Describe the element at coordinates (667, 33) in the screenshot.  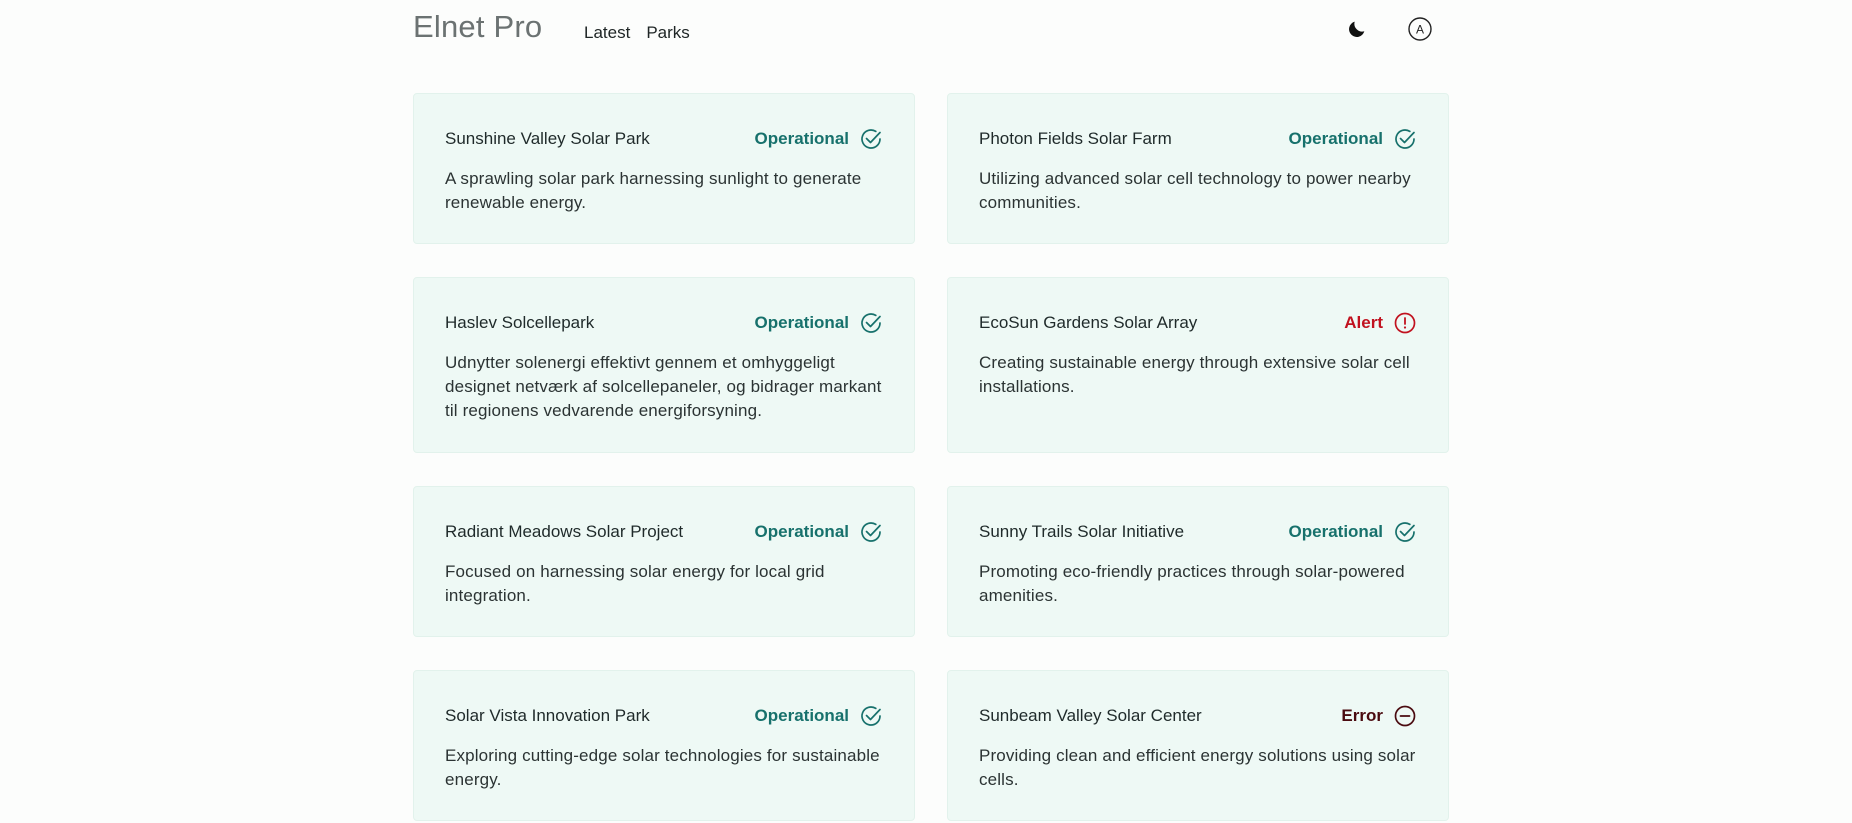
I see `nav-link-parks: Parks` at that location.